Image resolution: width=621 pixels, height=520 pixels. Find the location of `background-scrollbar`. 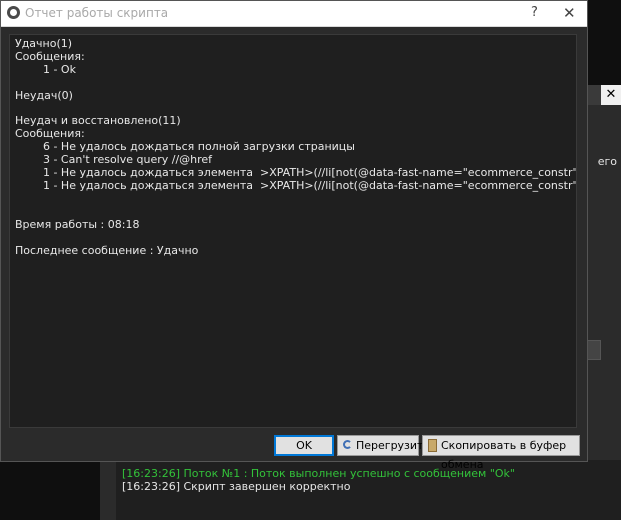

background-scrollbar is located at coordinates (594, 350).